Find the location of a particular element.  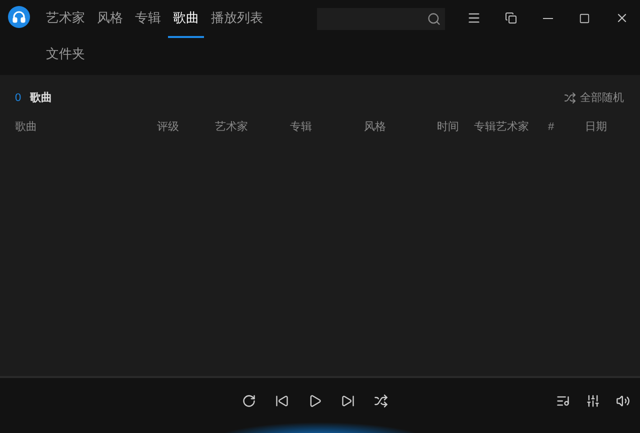

column-header: 专辑 is located at coordinates (301, 127).